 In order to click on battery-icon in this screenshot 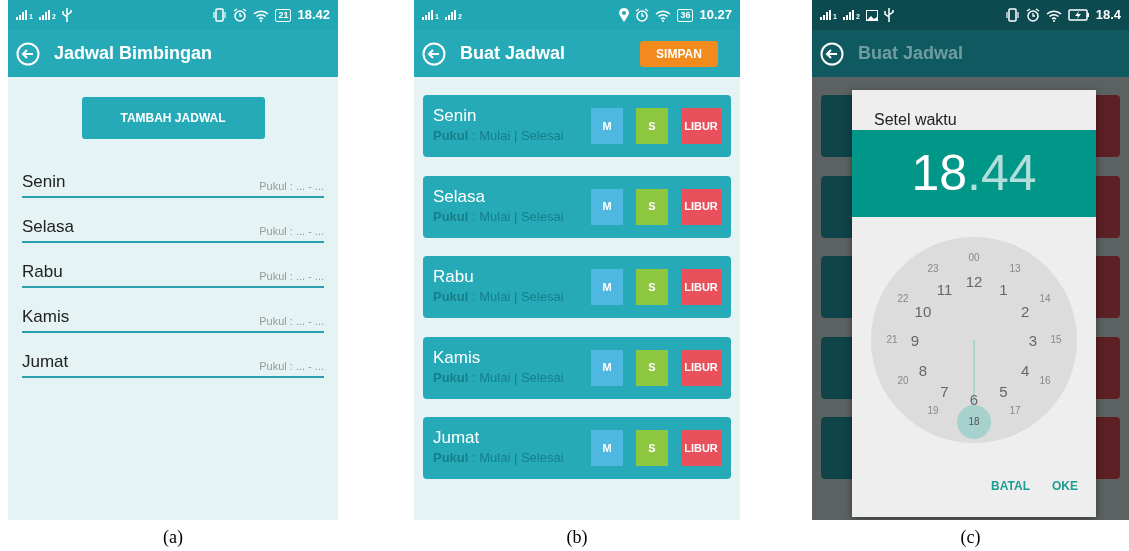, I will do `click(1078, 15)`.